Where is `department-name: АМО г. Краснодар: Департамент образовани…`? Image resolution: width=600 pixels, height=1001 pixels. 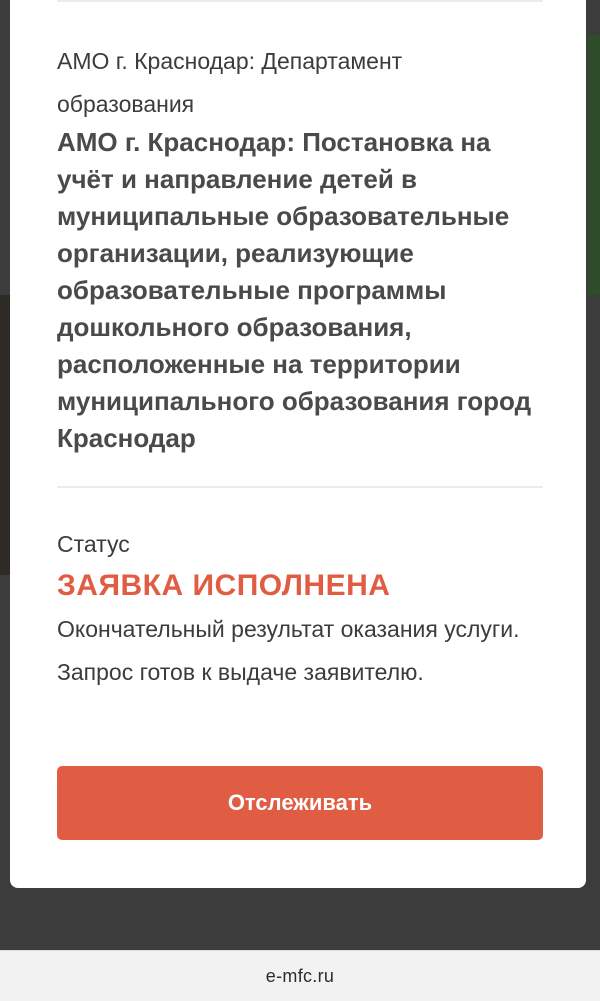 department-name: АМО г. Краснодар: Департамент образовани… is located at coordinates (230, 82).